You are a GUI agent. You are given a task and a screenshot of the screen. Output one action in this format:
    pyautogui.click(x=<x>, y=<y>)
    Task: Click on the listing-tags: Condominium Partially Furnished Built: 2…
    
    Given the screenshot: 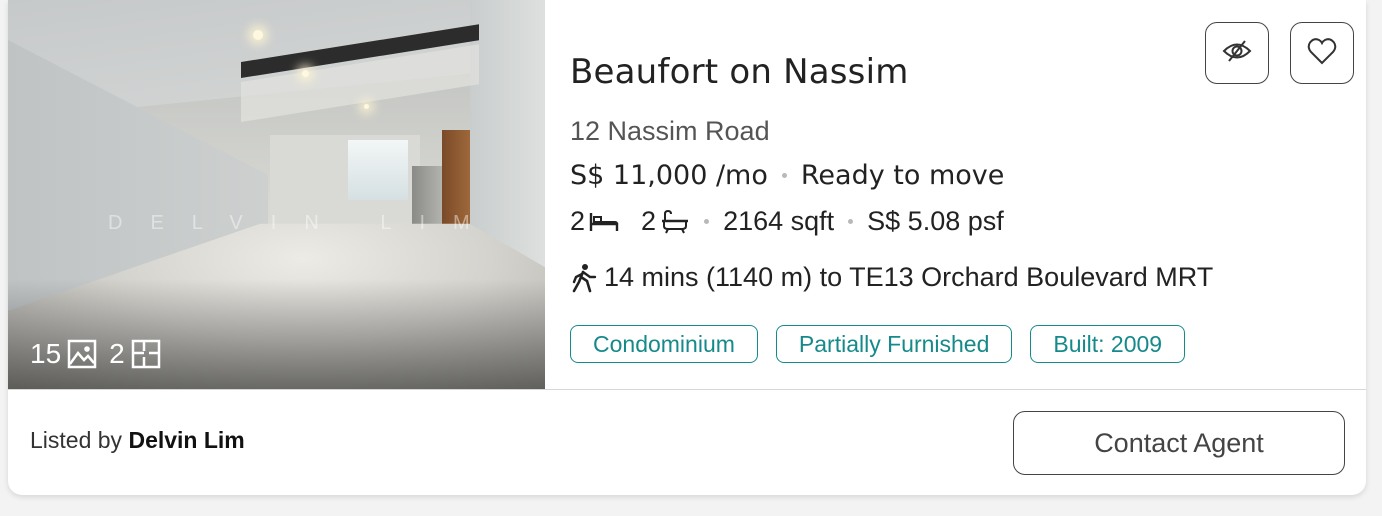 What is the action you would take?
    pyautogui.click(x=886, y=344)
    